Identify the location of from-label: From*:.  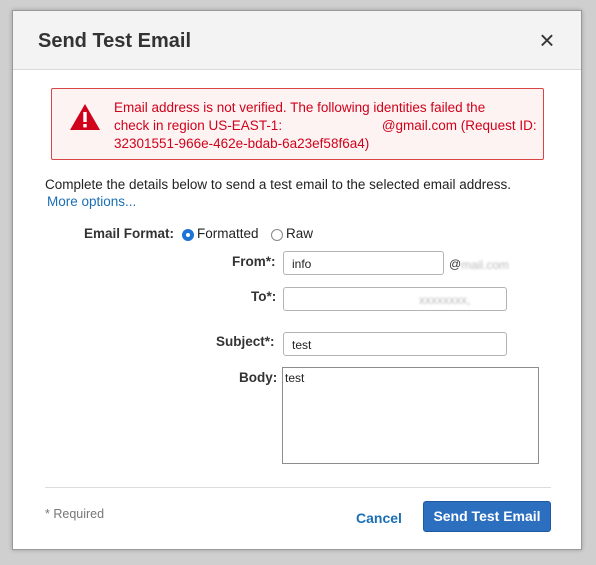
(254, 261).